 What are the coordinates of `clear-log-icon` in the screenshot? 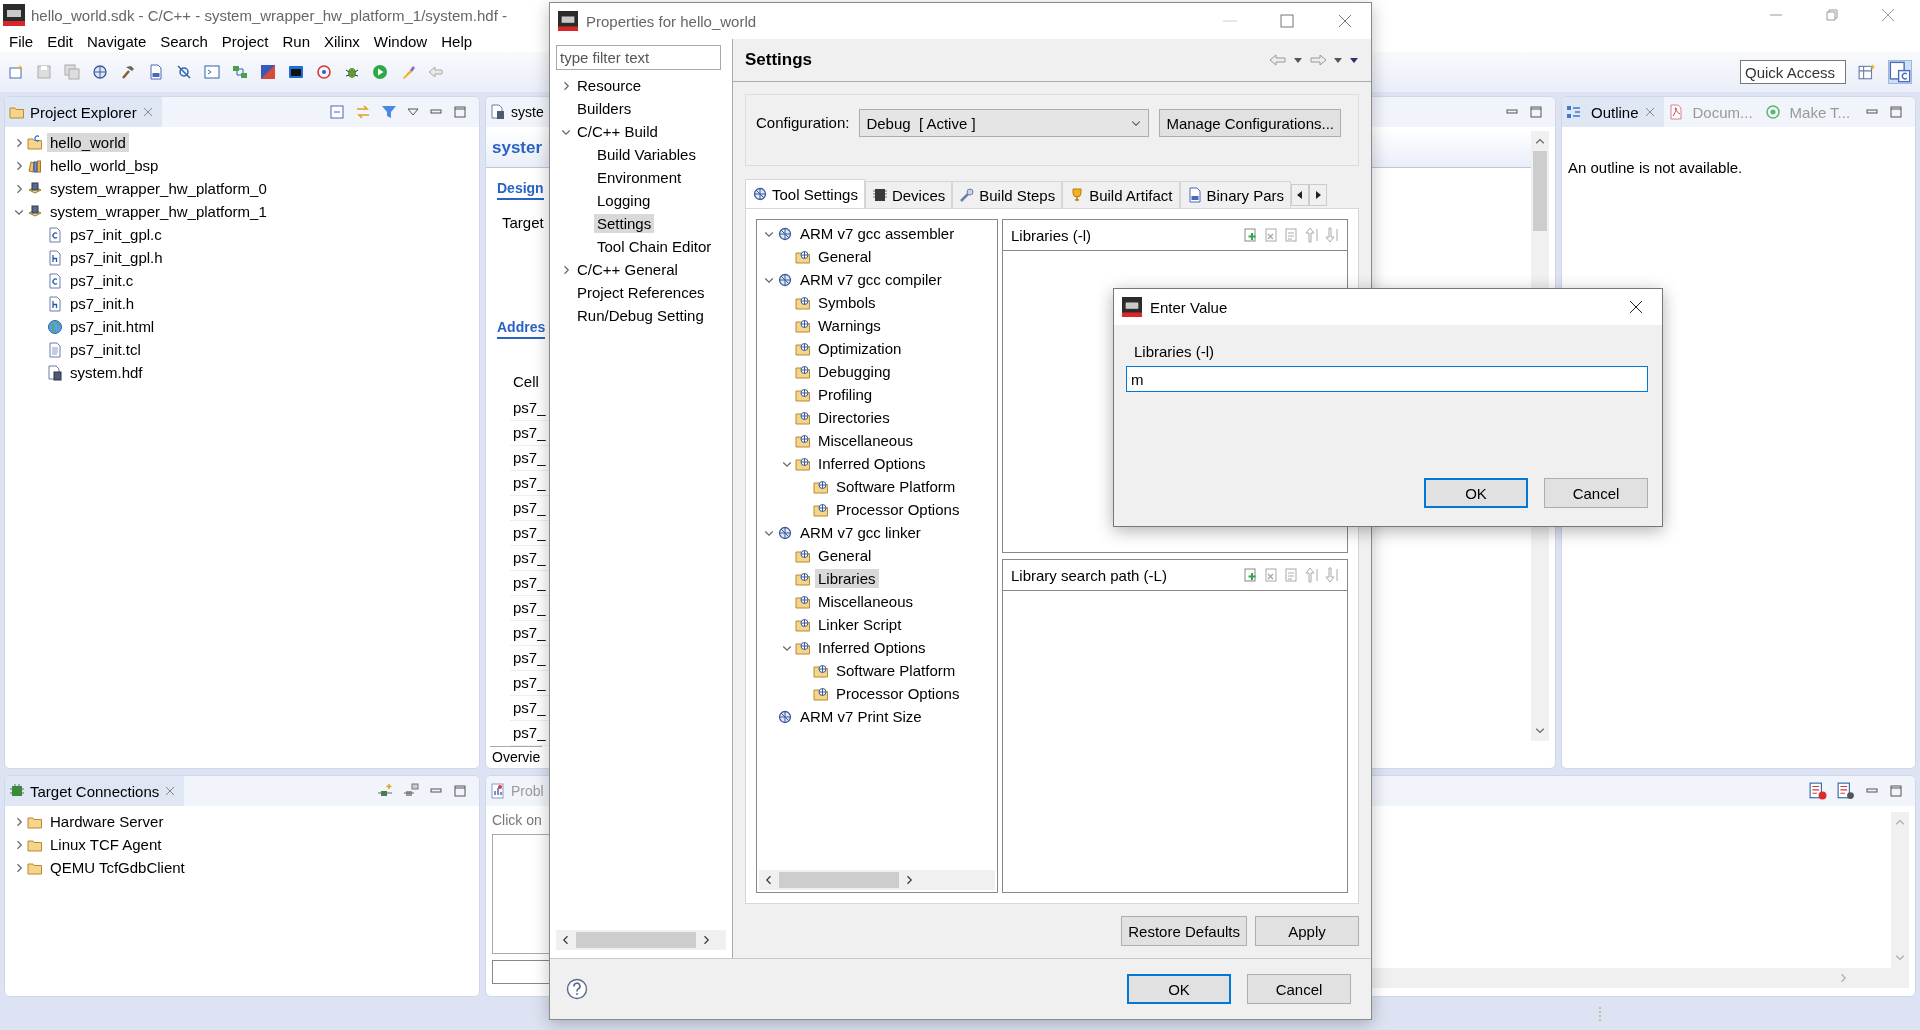 It's located at (1818, 791).